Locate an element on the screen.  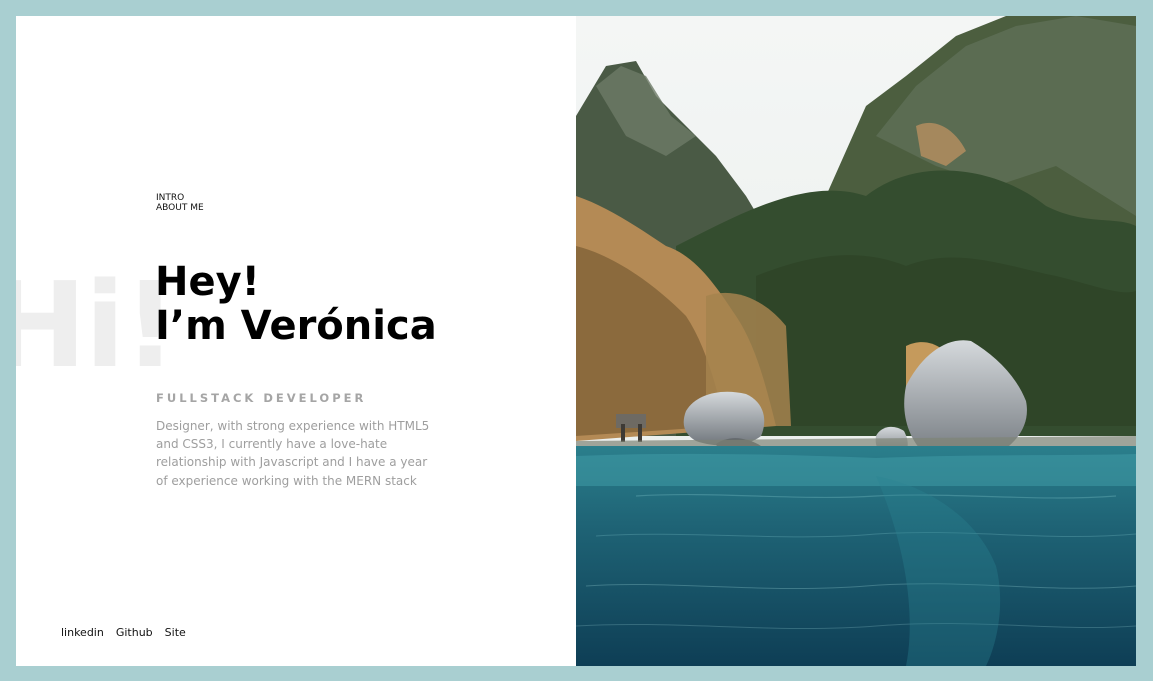
linkedin-link: linkedin is located at coordinates (82, 632).